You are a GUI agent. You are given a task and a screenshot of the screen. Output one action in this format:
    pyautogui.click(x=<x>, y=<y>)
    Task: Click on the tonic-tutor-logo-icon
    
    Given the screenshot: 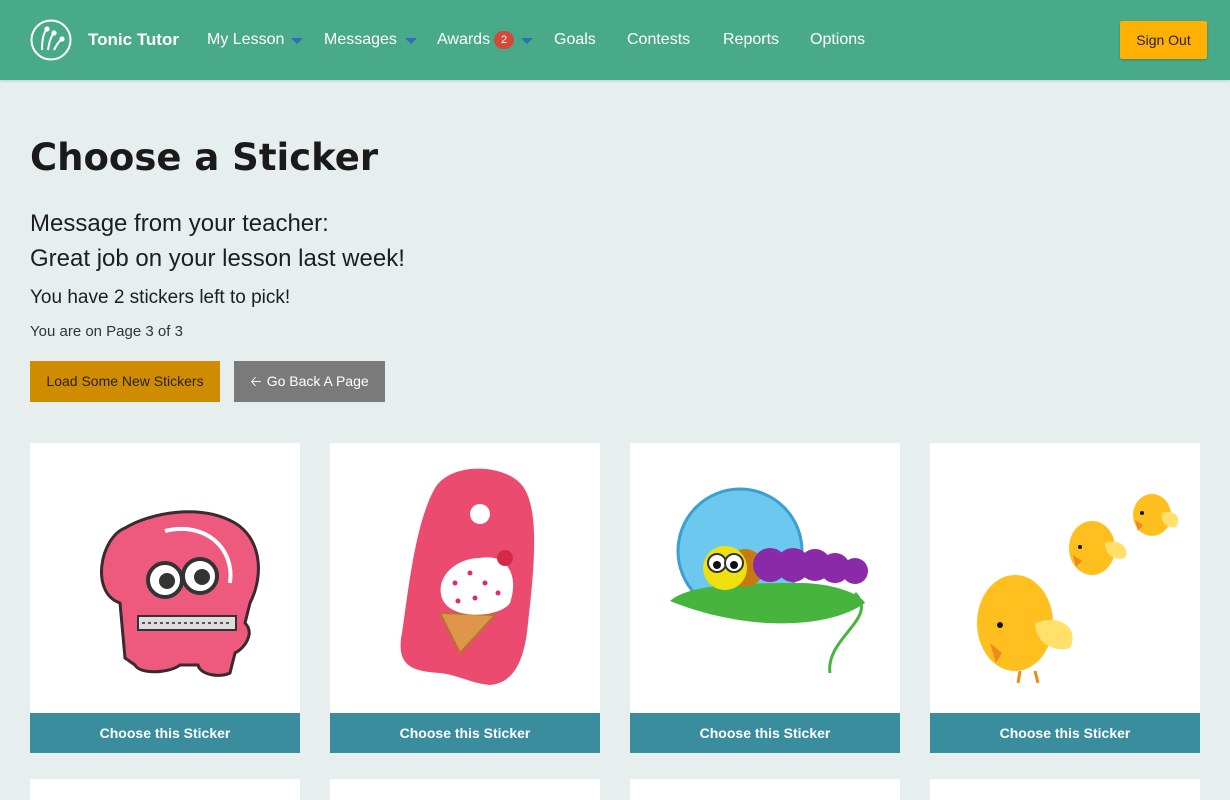 What is the action you would take?
    pyautogui.click(x=51, y=40)
    